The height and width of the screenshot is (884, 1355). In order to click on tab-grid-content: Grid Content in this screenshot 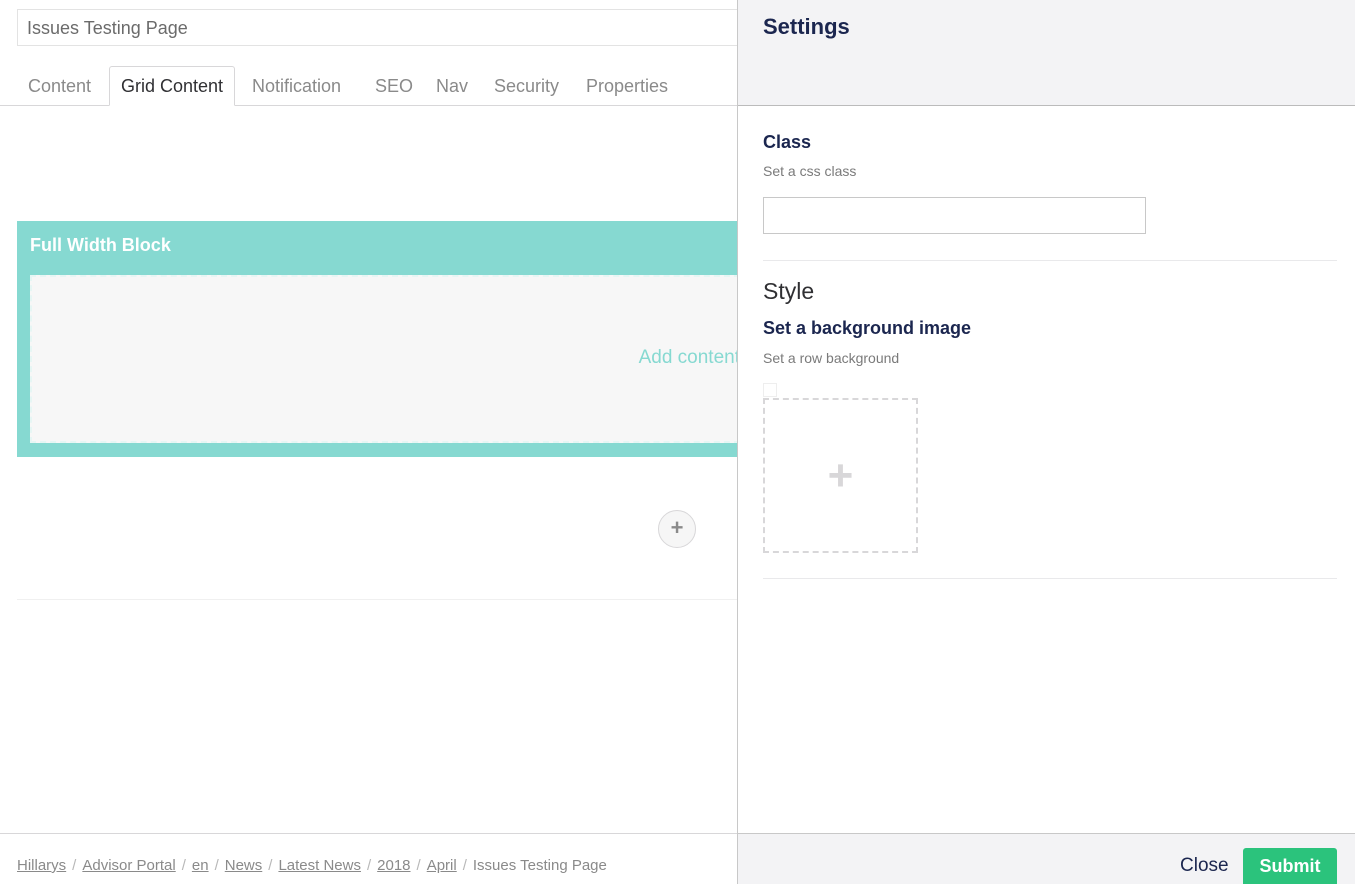, I will do `click(172, 86)`.